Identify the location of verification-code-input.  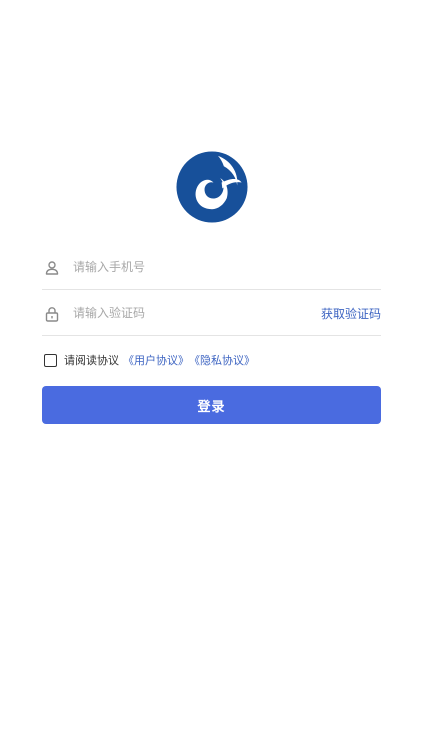
(188, 313).